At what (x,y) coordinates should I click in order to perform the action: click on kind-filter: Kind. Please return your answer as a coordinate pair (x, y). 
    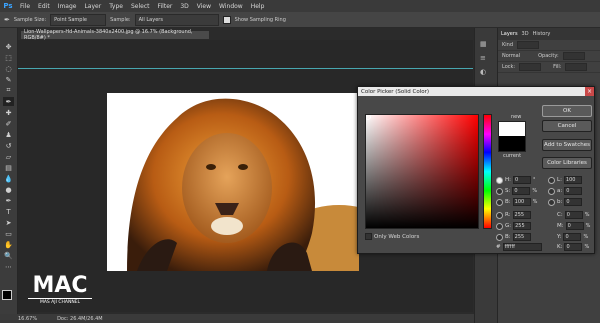
    Looking at the image, I should click on (507, 45).